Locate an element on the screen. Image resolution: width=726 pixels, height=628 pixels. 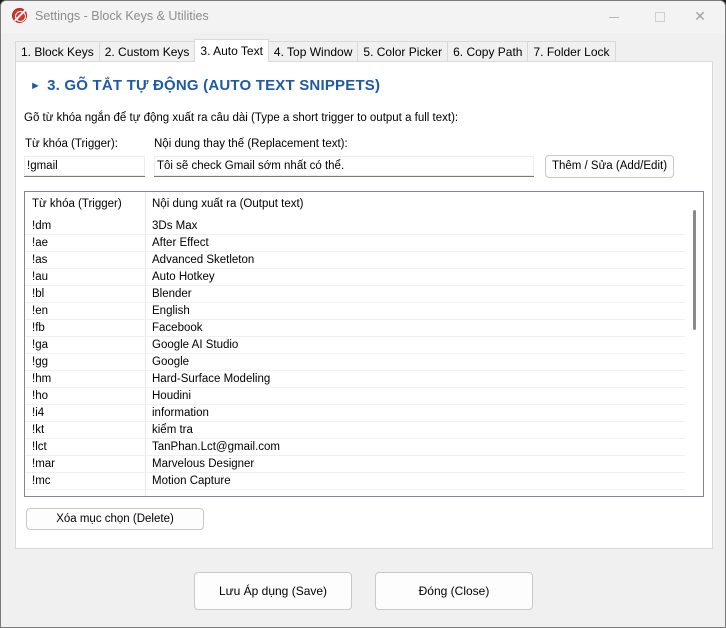
output-cell: English is located at coordinates (171, 311).